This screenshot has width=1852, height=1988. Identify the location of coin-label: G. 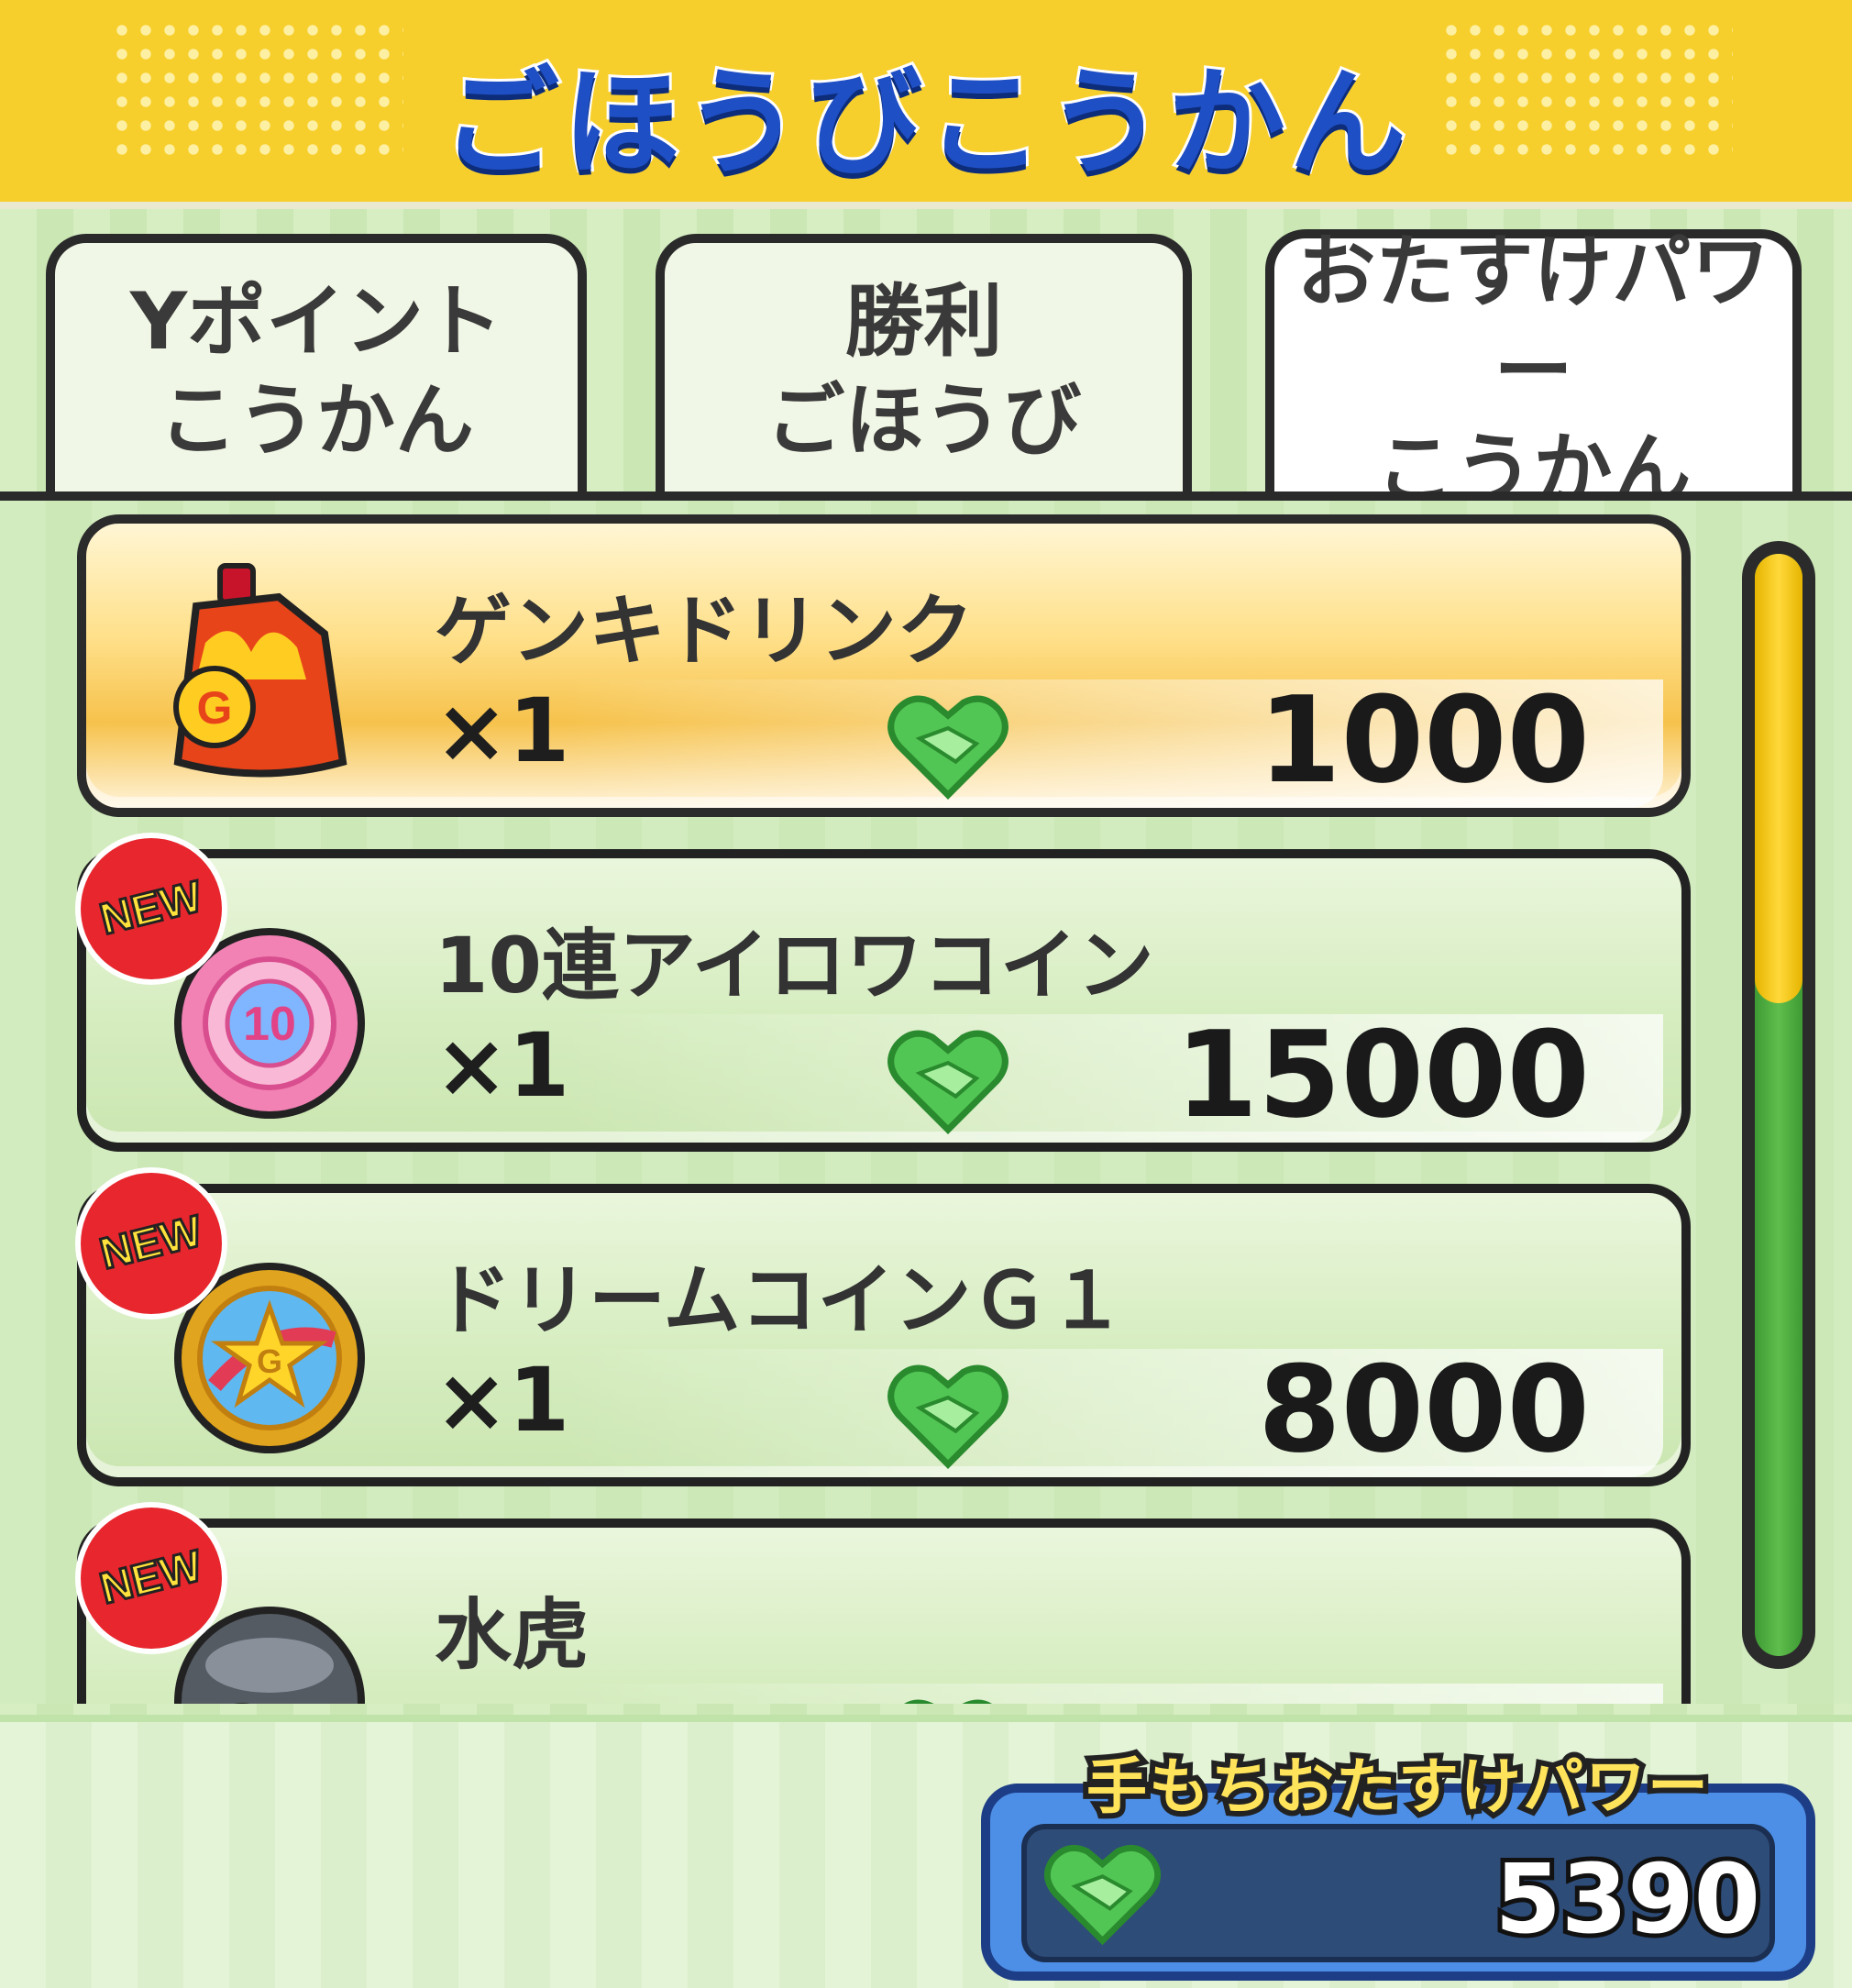
(270, 1361).